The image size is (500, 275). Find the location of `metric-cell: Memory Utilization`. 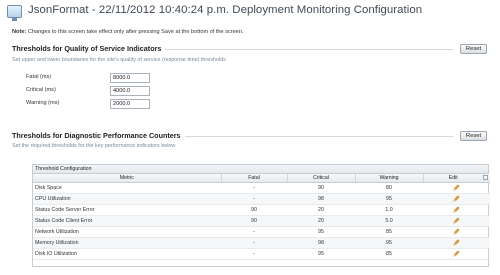

metric-cell: Memory Utilization is located at coordinates (127, 243).